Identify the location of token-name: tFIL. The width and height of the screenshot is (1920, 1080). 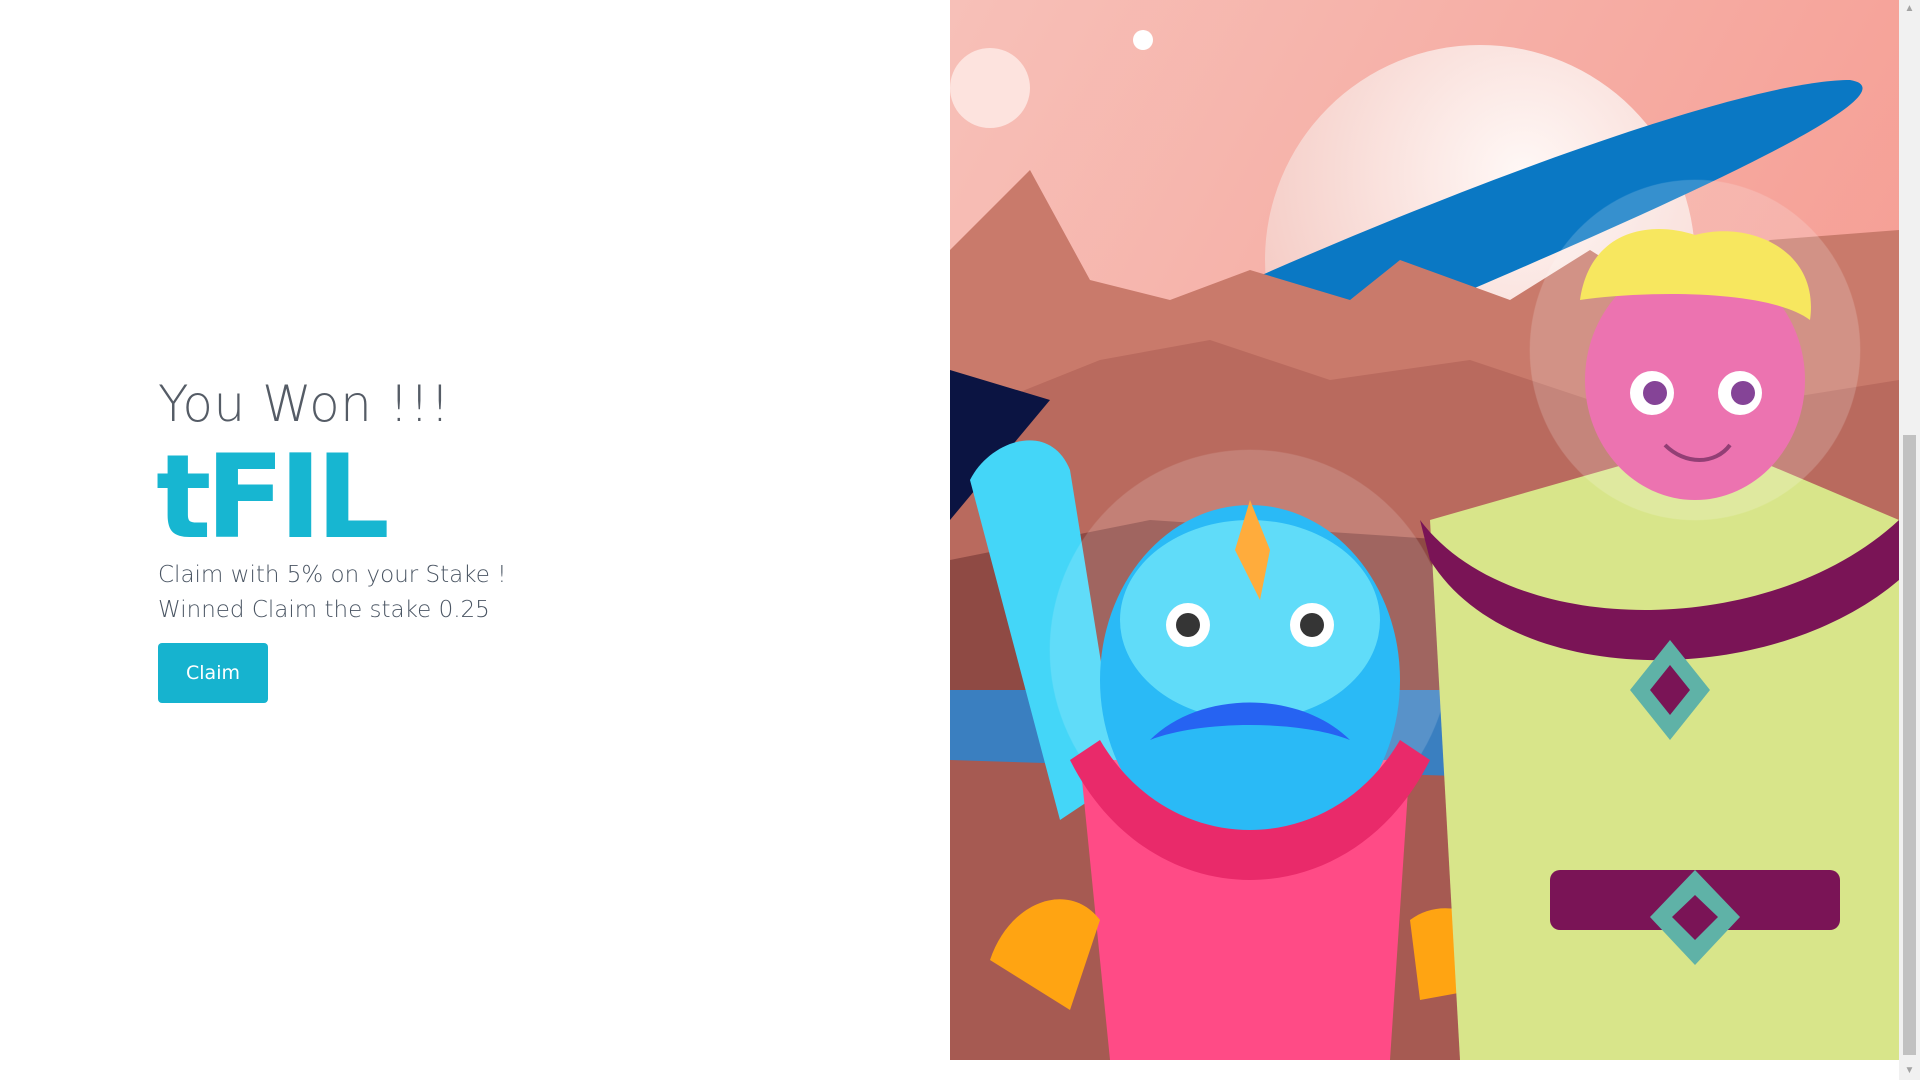
(273, 497).